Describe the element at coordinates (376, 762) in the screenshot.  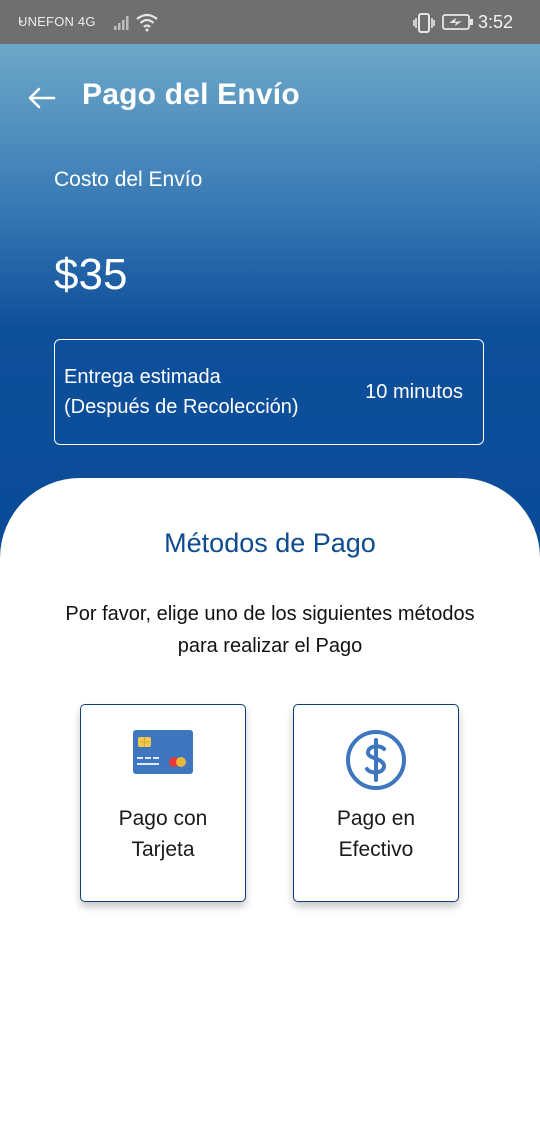
I see `cash-dollar-icon` at that location.